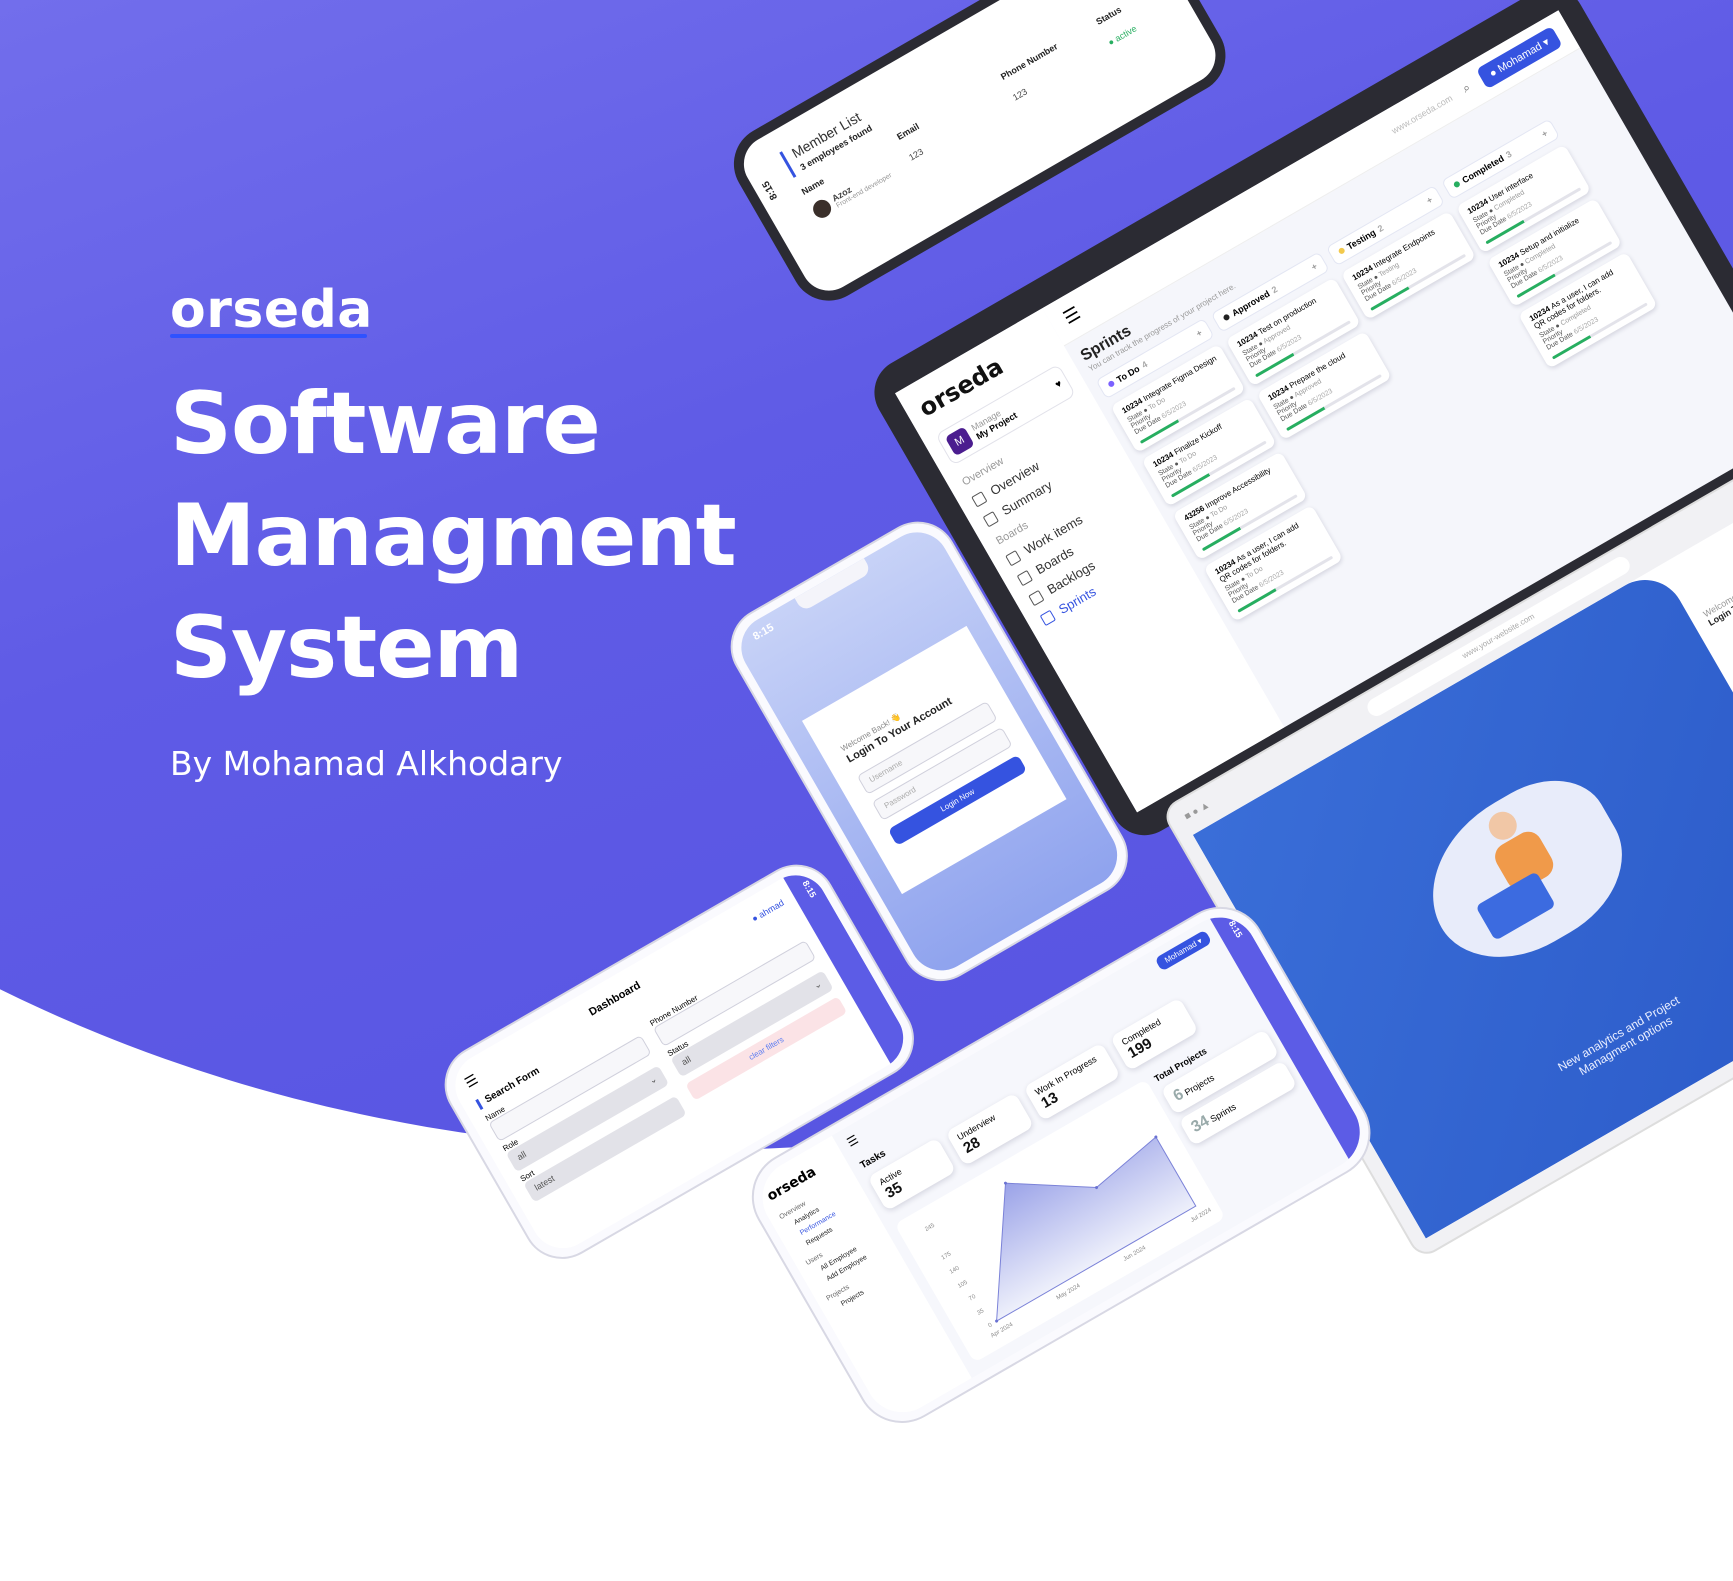 The height and width of the screenshot is (1581, 1733). I want to click on sprints-label: Sprints, so click(1223, 1113).